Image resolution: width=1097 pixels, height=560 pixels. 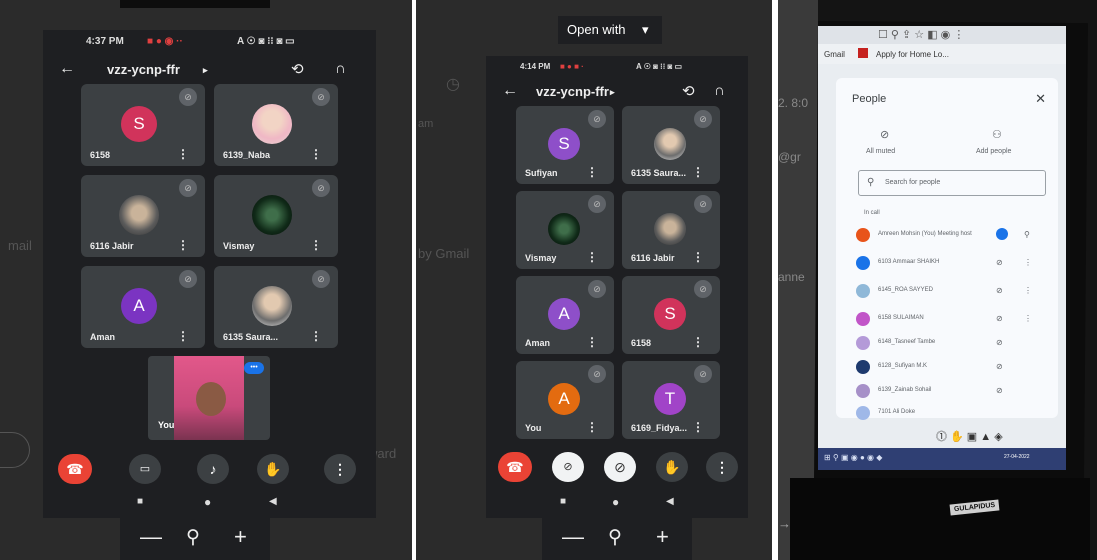 What do you see at coordinates (659, 66) in the screenshot?
I see `system-status-icons: A ☉ ◙ ⁝⁝ ◙ ▭` at bounding box center [659, 66].